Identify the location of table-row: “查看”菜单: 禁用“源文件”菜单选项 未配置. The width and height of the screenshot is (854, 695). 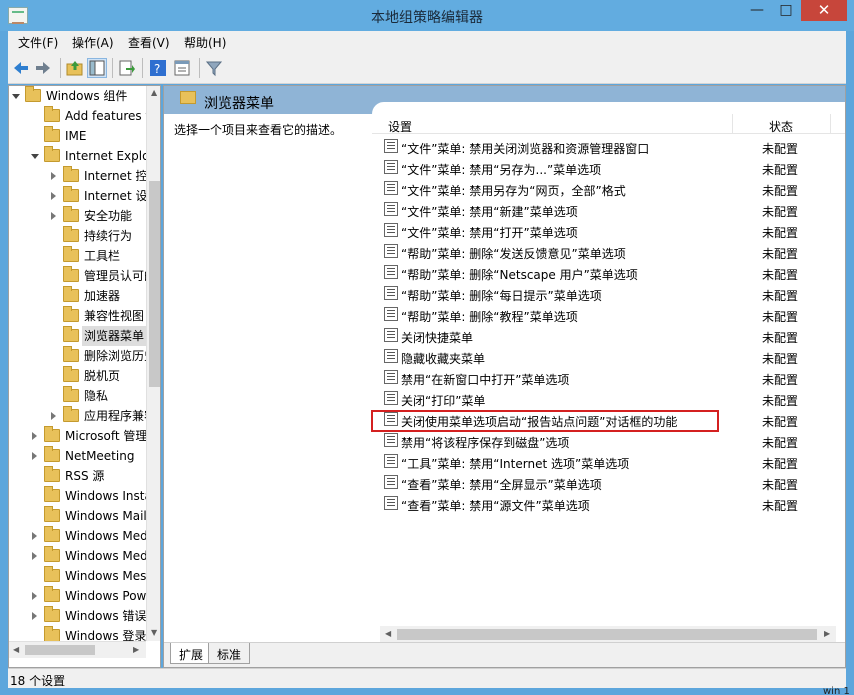
(608, 503).